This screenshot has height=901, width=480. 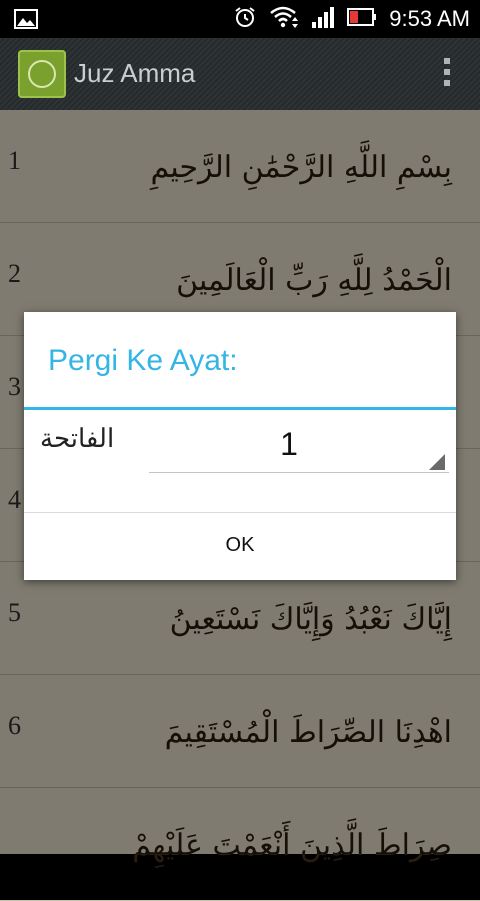 What do you see at coordinates (299, 444) in the screenshot?
I see `ayat-spinner: 1` at bounding box center [299, 444].